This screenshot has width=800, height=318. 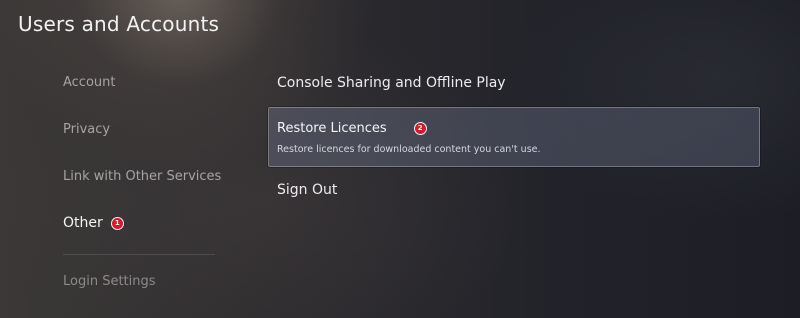 I want to click on sidebar-item-label: Link with Other Services, so click(x=142, y=176).